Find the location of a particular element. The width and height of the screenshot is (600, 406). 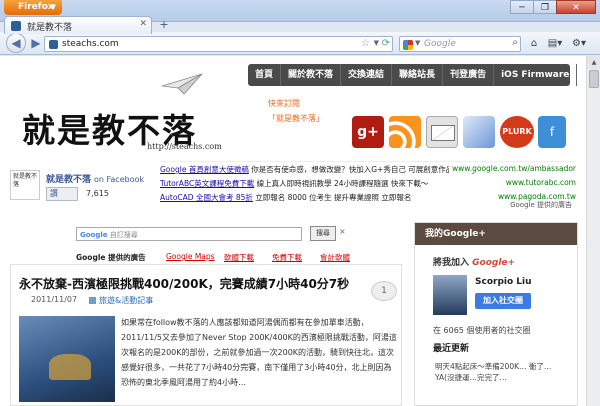

address-bar: steachs.com ☆ ▼ ⟳ is located at coordinates (218, 44).